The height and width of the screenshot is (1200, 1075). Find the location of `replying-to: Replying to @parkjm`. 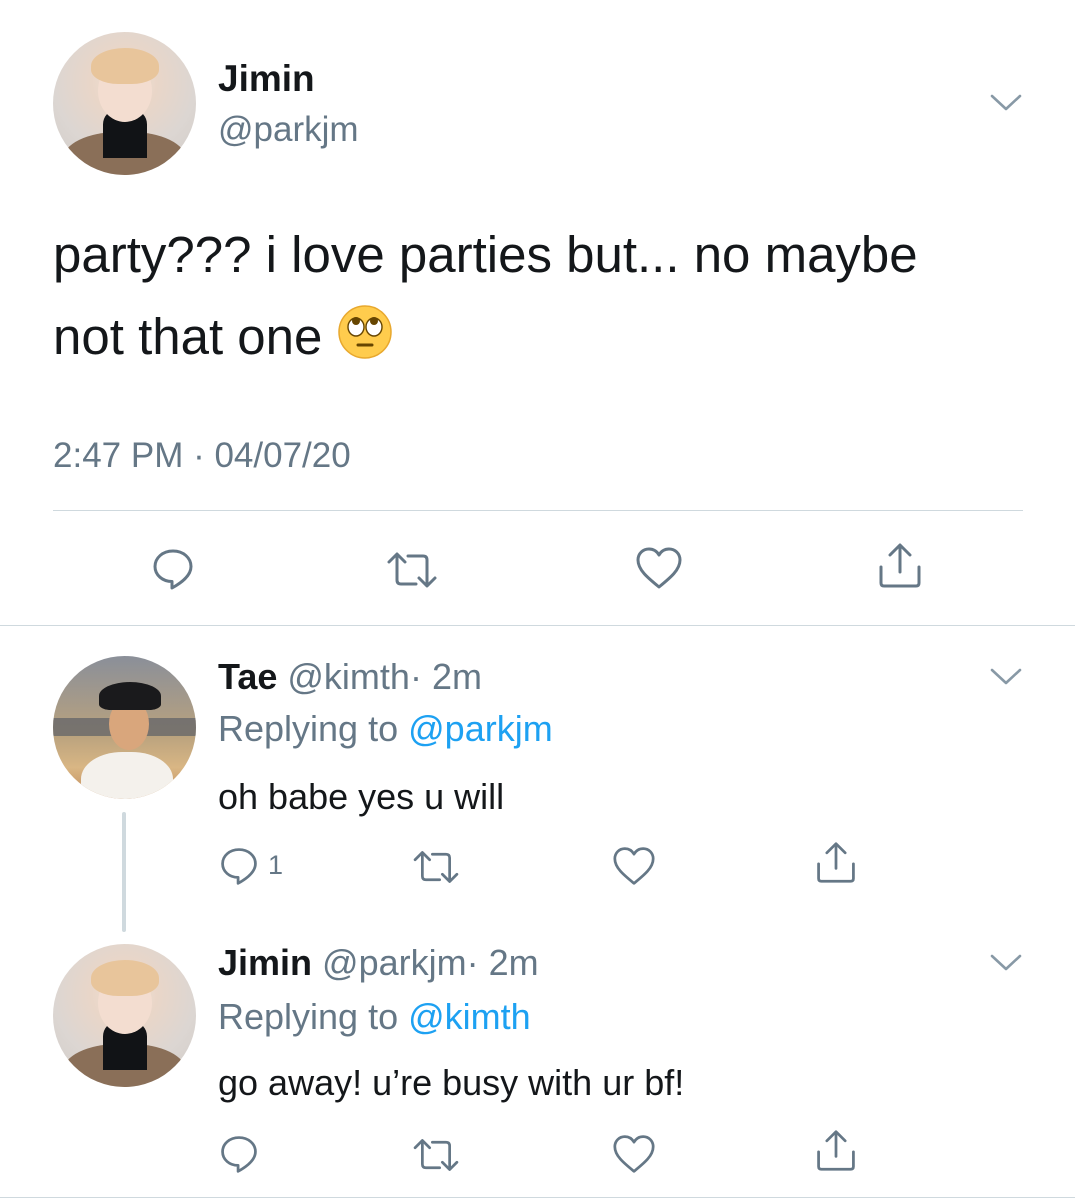

replying-to: Replying to @parkjm is located at coordinates (385, 729).